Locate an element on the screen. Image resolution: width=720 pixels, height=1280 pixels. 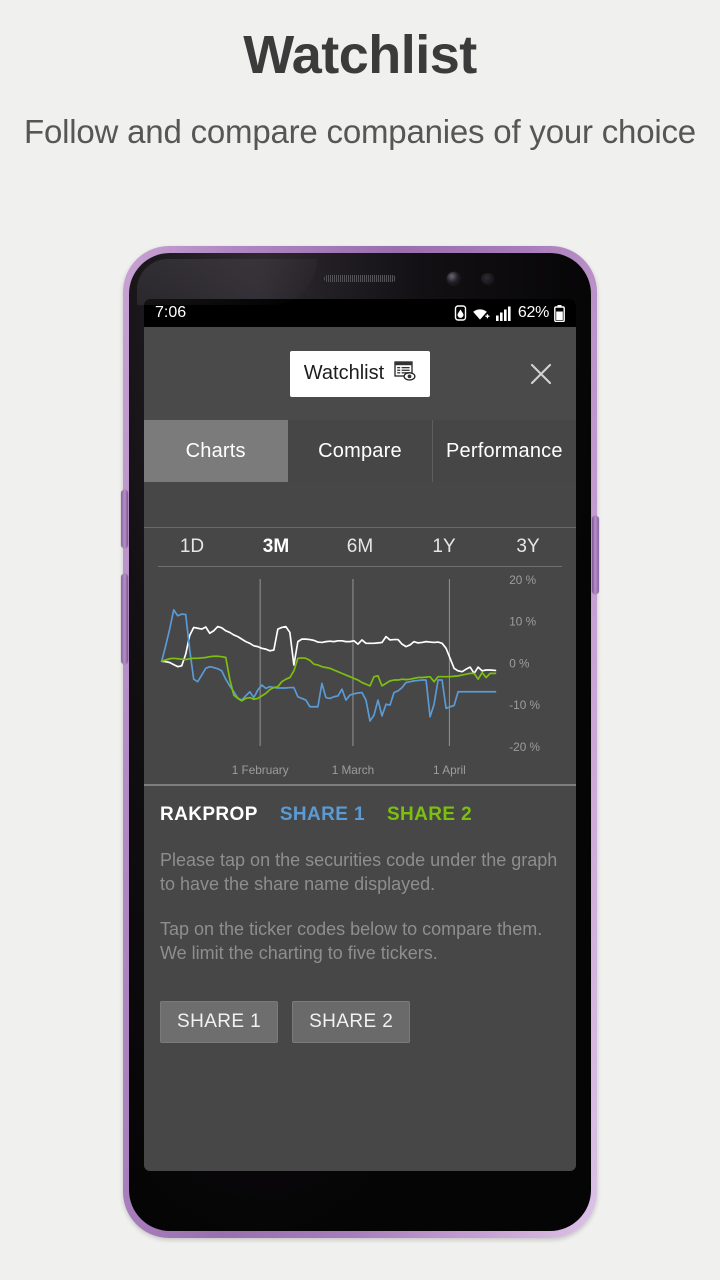
status-bar-icons: 62% is located at coordinates (509, 313).